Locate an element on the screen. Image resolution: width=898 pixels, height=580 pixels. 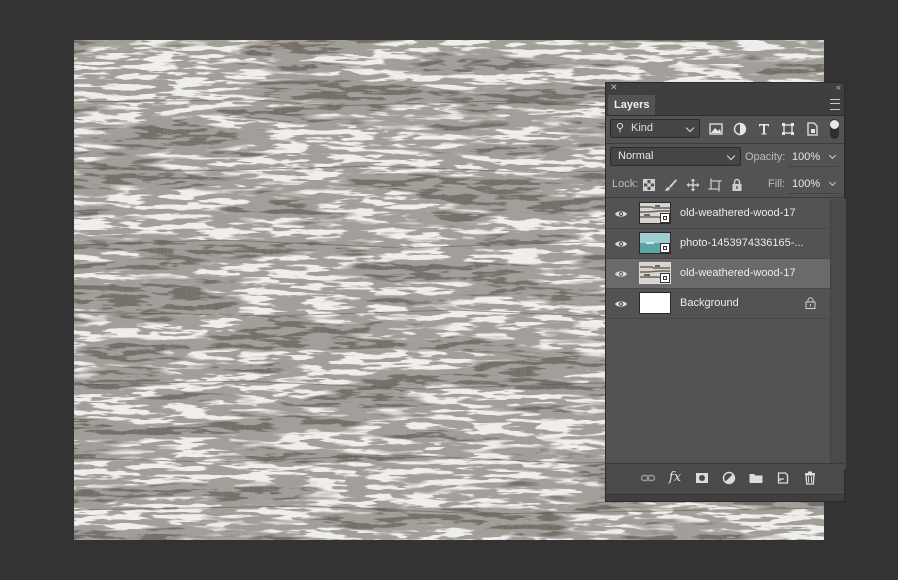
layers-panel-footer: fx is located at coordinates (725, 477).